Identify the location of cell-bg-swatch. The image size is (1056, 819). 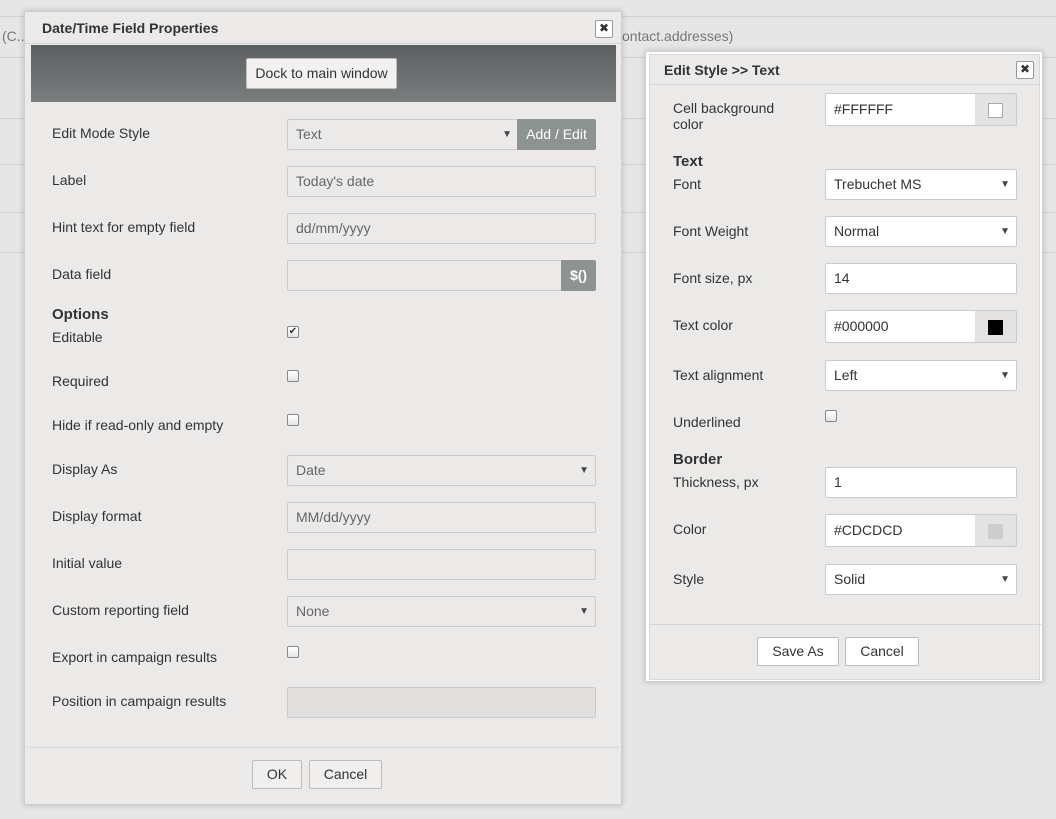
(995, 110).